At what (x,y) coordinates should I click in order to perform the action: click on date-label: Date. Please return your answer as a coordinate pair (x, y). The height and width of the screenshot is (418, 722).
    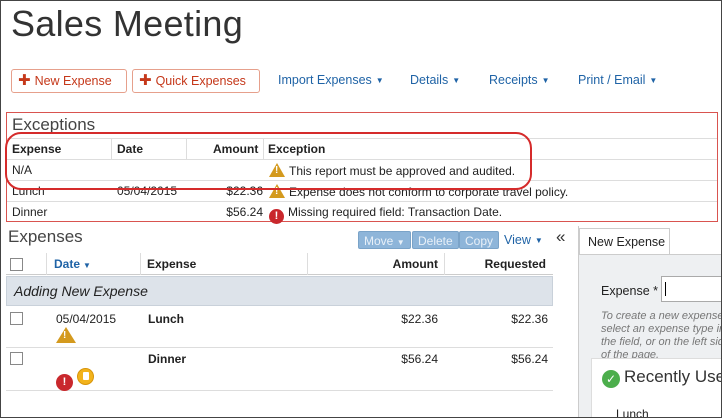
    Looking at the image, I should click on (67, 264).